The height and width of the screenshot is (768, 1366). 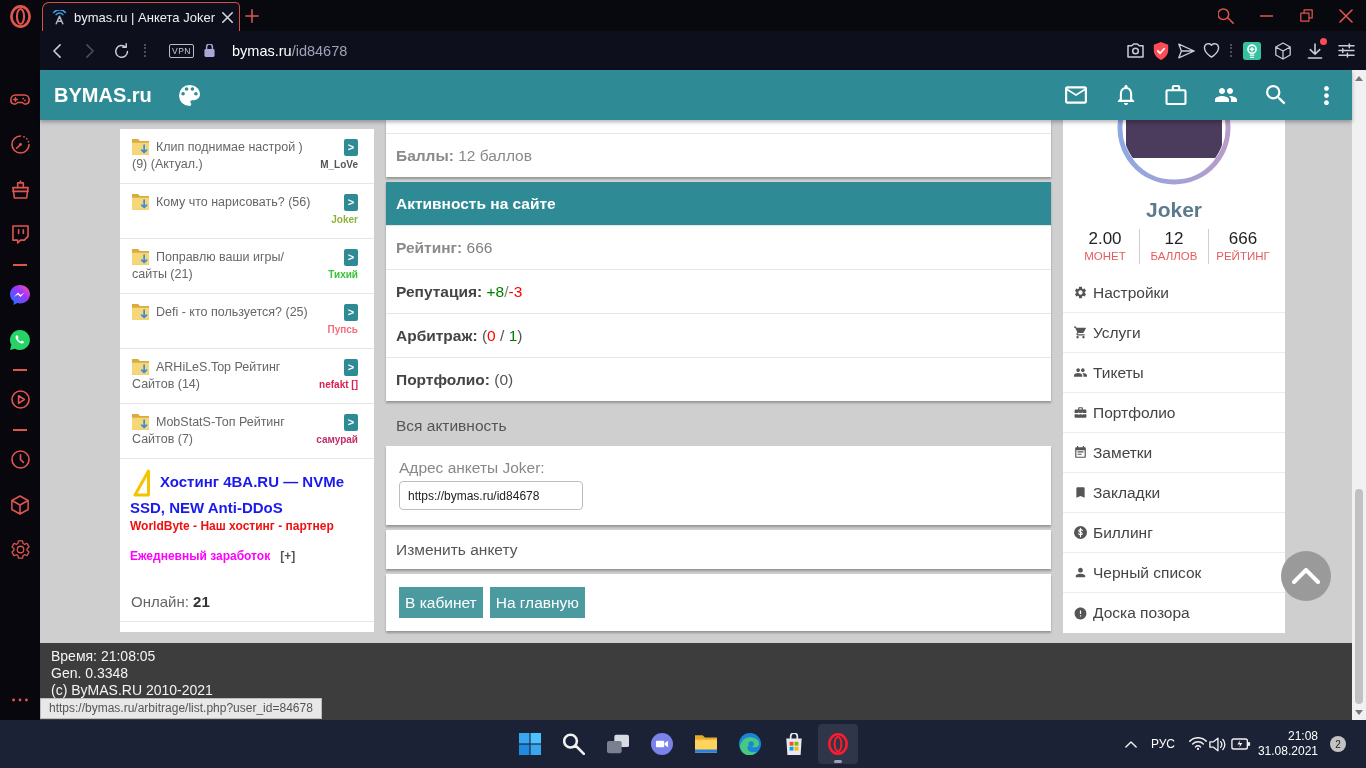 I want to click on cart-icon, so click(x=1080, y=332).